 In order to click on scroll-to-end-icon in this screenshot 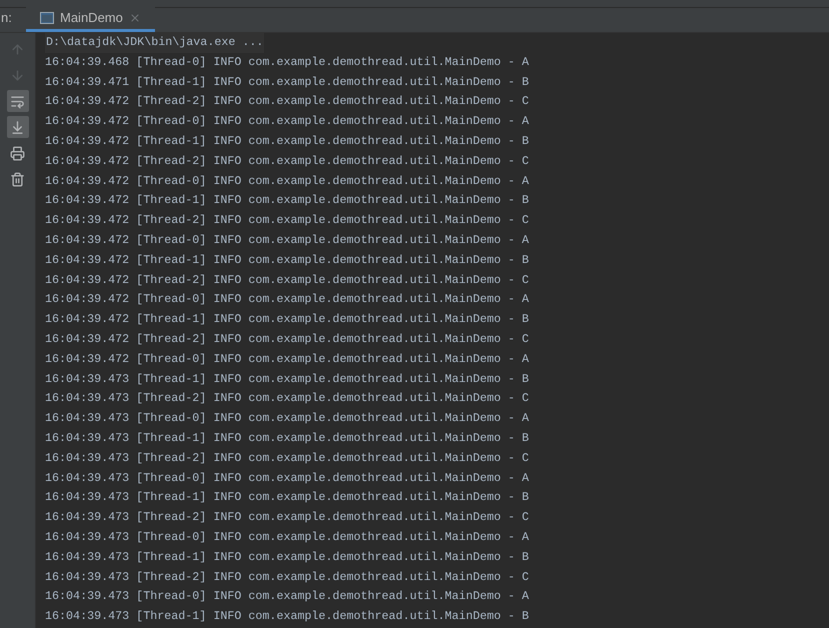, I will do `click(17, 127)`.